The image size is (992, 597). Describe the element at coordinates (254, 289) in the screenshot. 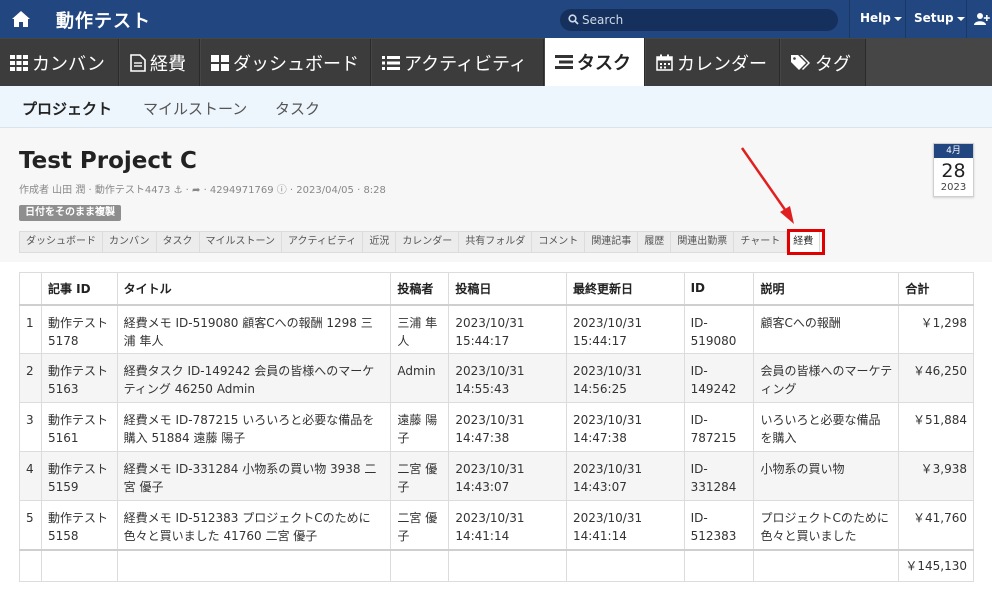

I see `col-header-title: タイトル` at that location.